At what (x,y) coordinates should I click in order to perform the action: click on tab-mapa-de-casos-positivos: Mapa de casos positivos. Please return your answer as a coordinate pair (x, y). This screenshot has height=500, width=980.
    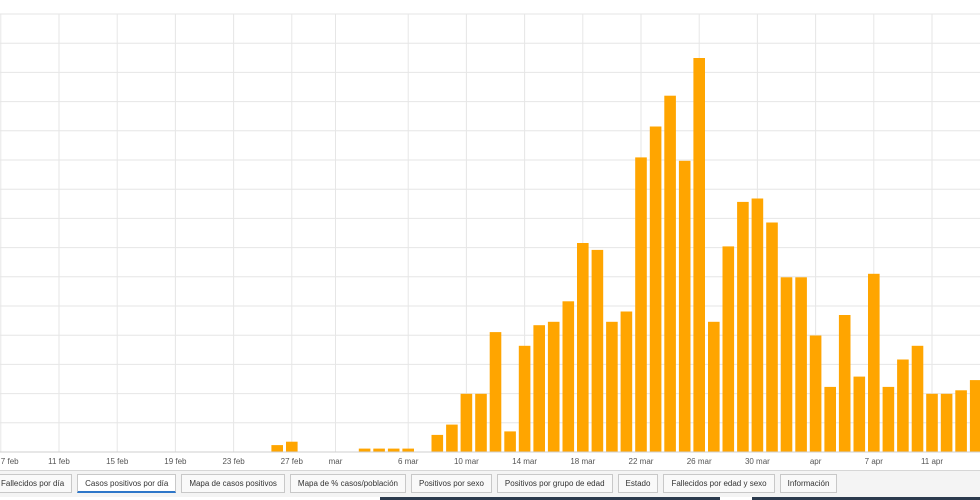
    Looking at the image, I should click on (233, 483).